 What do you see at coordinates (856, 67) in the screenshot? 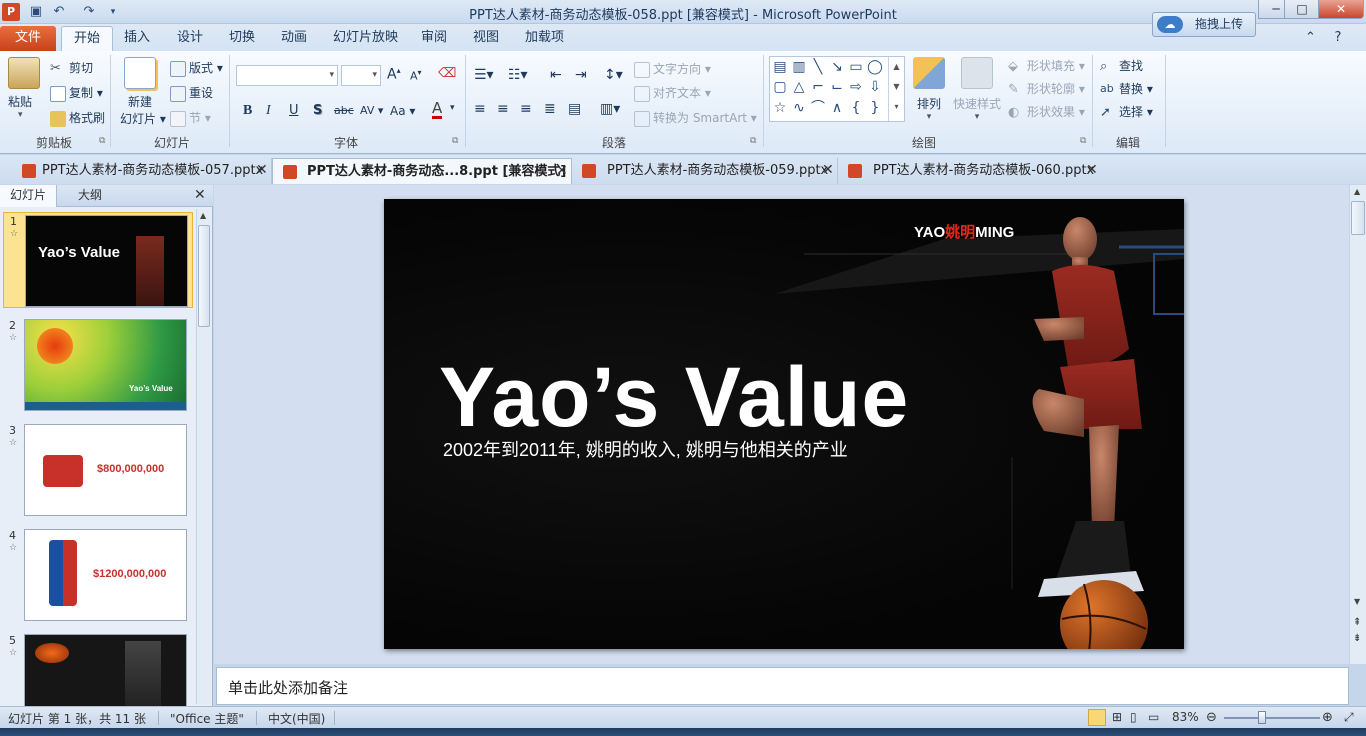
I see `rectangle-shape-icon: ▭` at bounding box center [856, 67].